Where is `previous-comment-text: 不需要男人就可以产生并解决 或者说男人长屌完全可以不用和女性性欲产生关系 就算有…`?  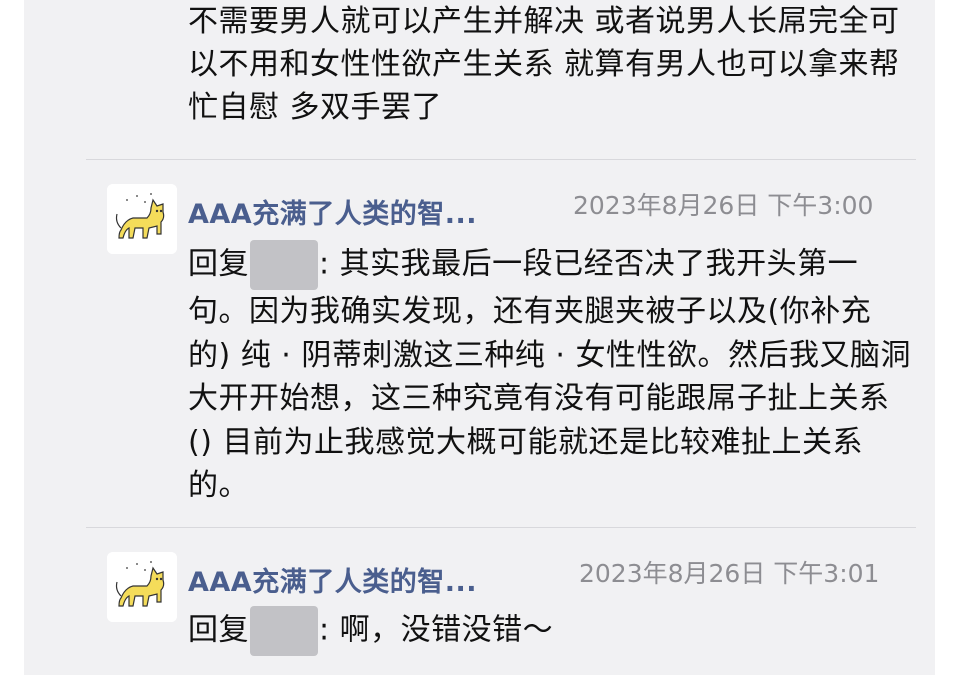 previous-comment-text: 不需要男人就可以产生并解决 或者说男人长屌完全可以不用和女性性欲产生关系 就算有… is located at coordinates (544, 64).